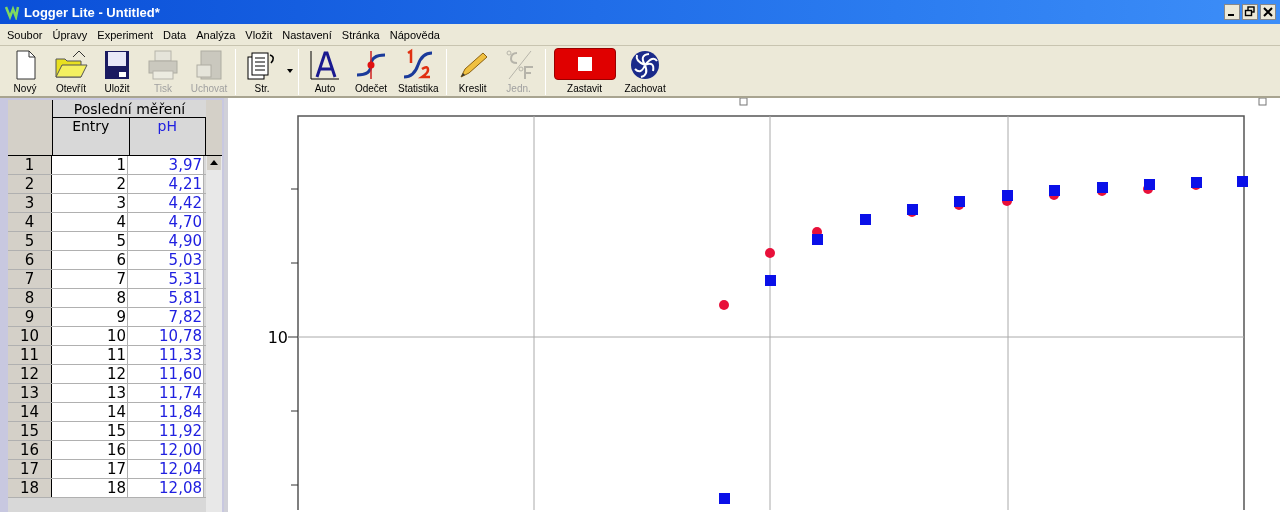 The width and height of the screenshot is (1280, 512). Describe the element at coordinates (25, 34) in the screenshot. I see `menu-item: Soubor` at that location.